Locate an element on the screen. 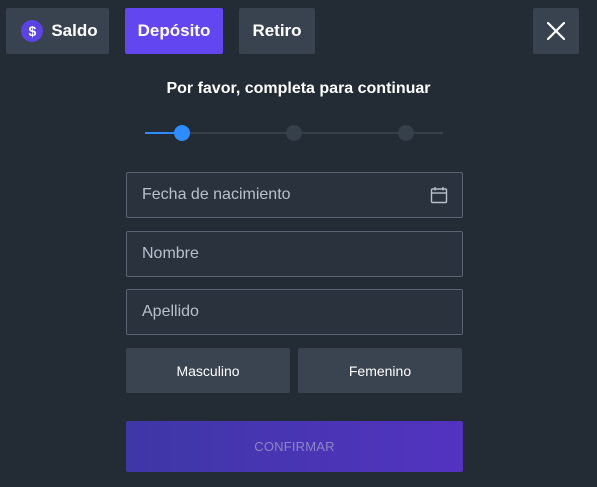 The height and width of the screenshot is (487, 597). tab-deposito-label: Depósito is located at coordinates (174, 30).